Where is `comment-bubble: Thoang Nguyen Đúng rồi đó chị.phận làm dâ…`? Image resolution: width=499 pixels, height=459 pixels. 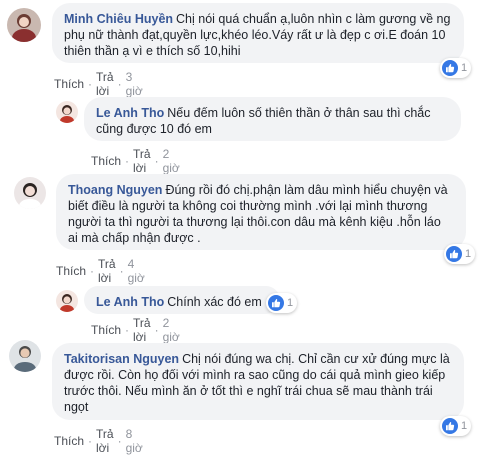 comment-bubble: Thoang Nguyen Đúng rồi đó chị.phận làm dâ… is located at coordinates (261, 212).